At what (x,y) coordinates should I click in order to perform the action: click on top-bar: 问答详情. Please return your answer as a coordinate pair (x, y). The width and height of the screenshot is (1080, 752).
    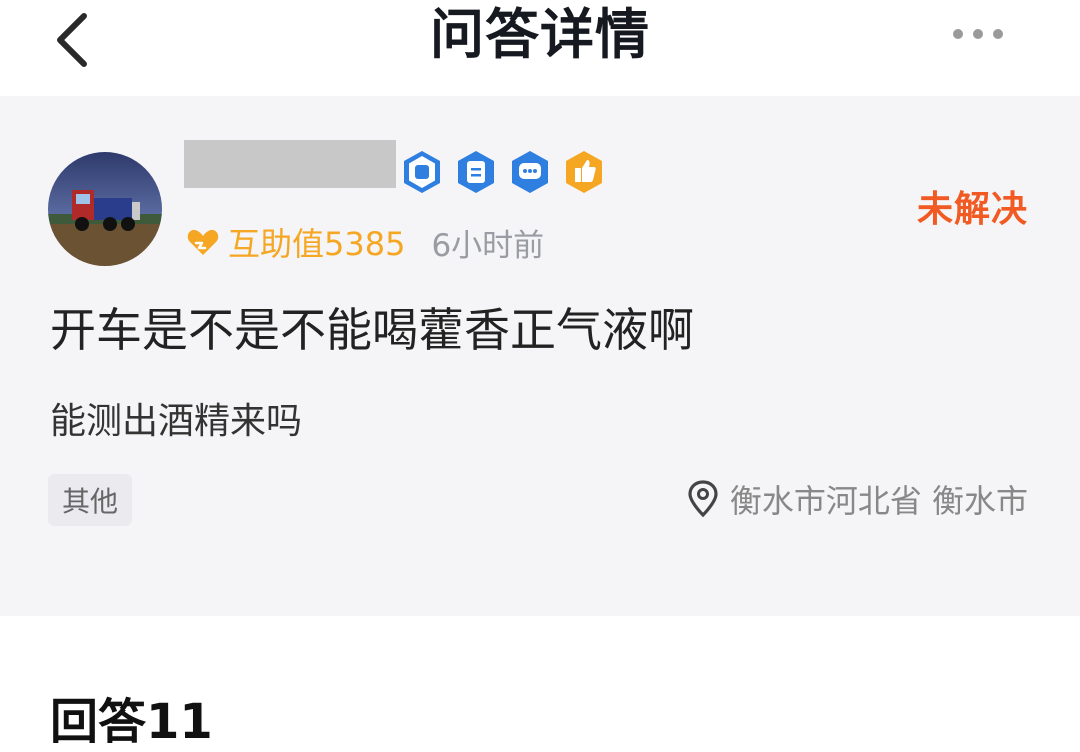
    Looking at the image, I should click on (540, 48).